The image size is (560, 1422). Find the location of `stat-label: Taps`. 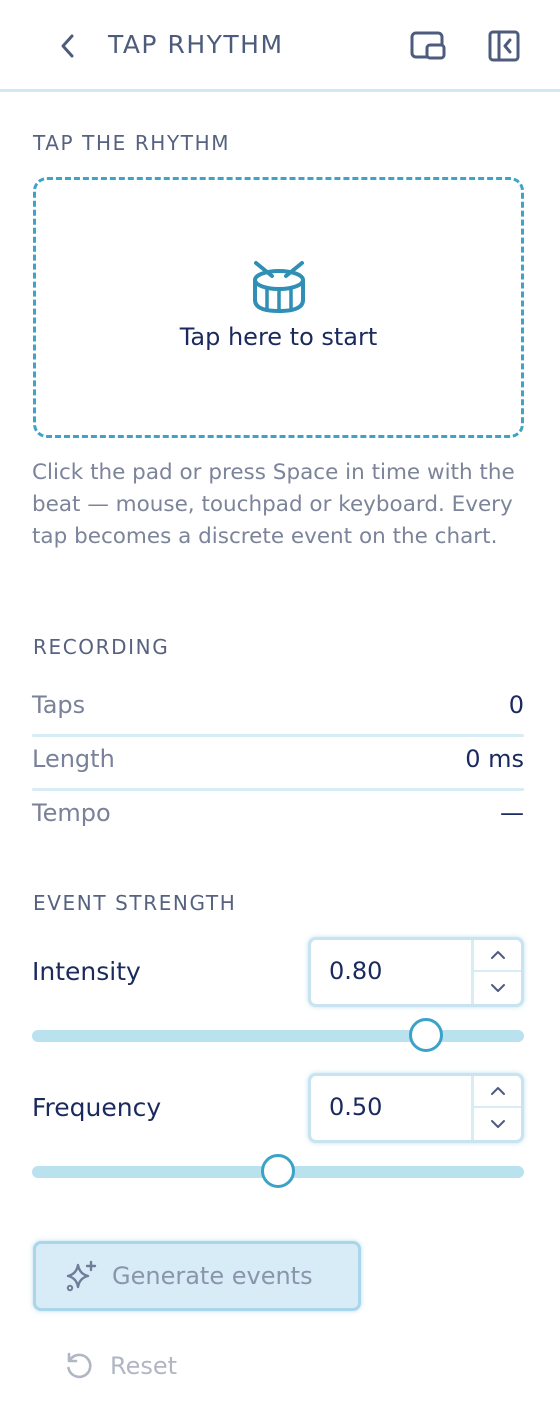

stat-label: Taps is located at coordinates (59, 705).